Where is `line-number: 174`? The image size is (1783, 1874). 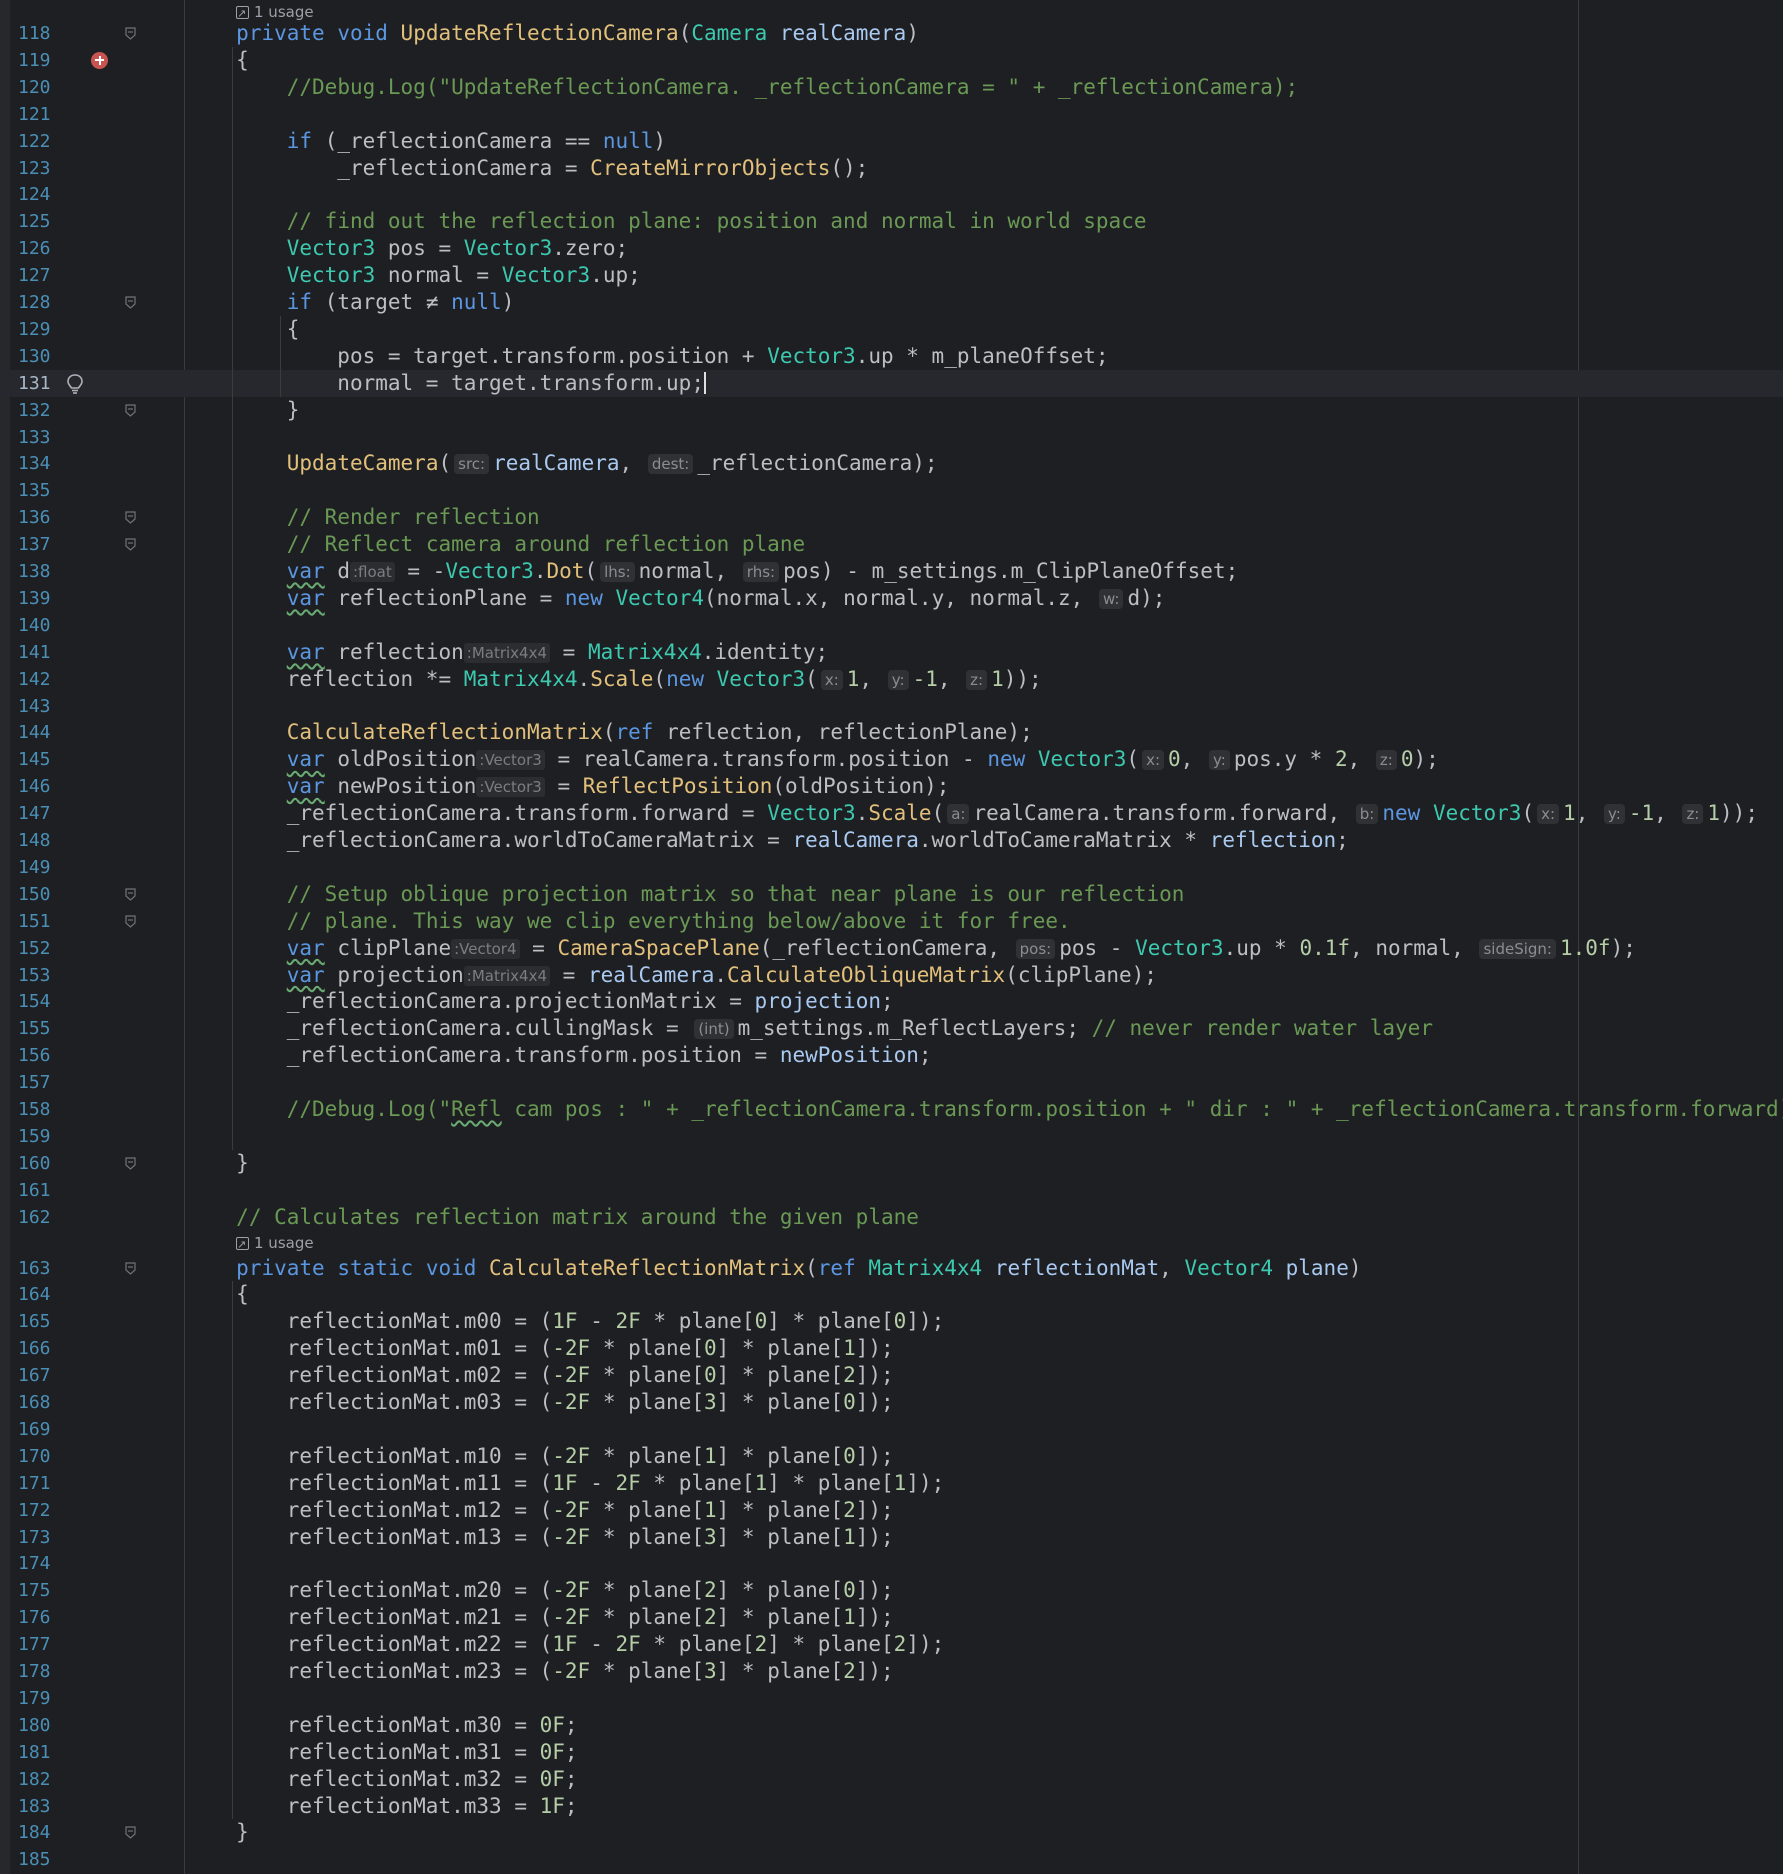 line-number: 174 is located at coordinates (44, 1564).